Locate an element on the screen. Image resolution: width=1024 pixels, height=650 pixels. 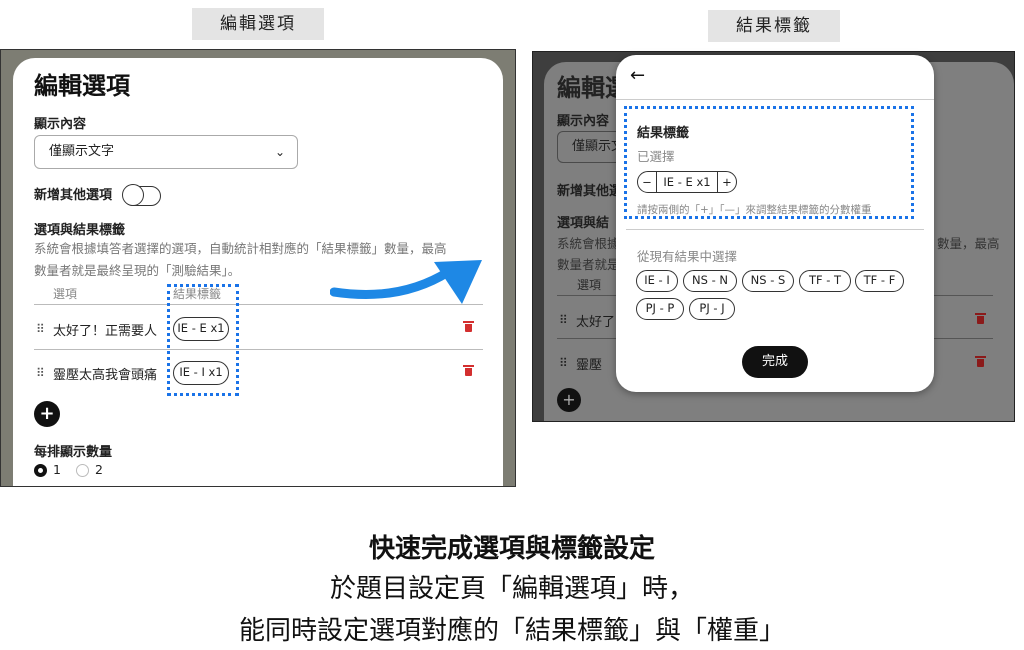
display-content-label: 顯示內容 is located at coordinates (60, 124).